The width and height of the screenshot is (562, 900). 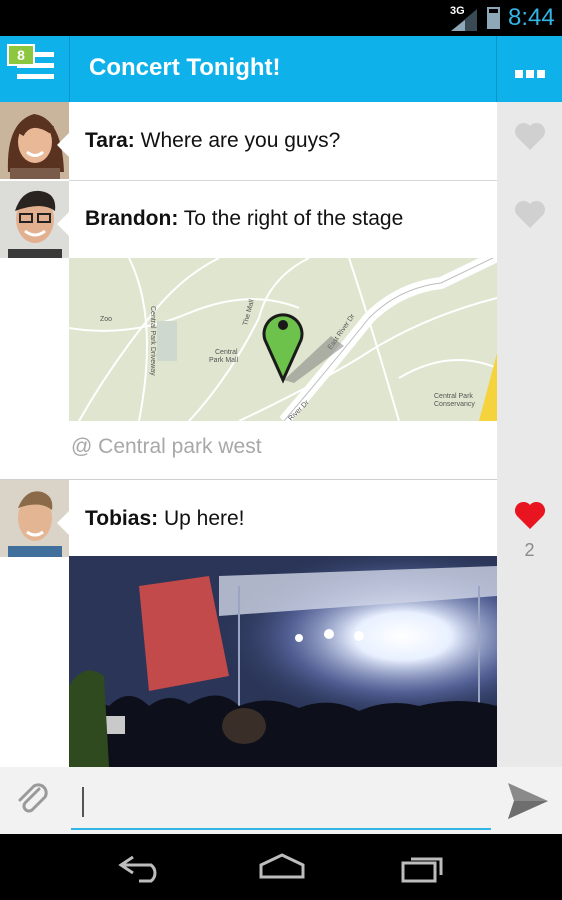 I want to click on message-text: Tobias: Up here!, so click(x=165, y=519).